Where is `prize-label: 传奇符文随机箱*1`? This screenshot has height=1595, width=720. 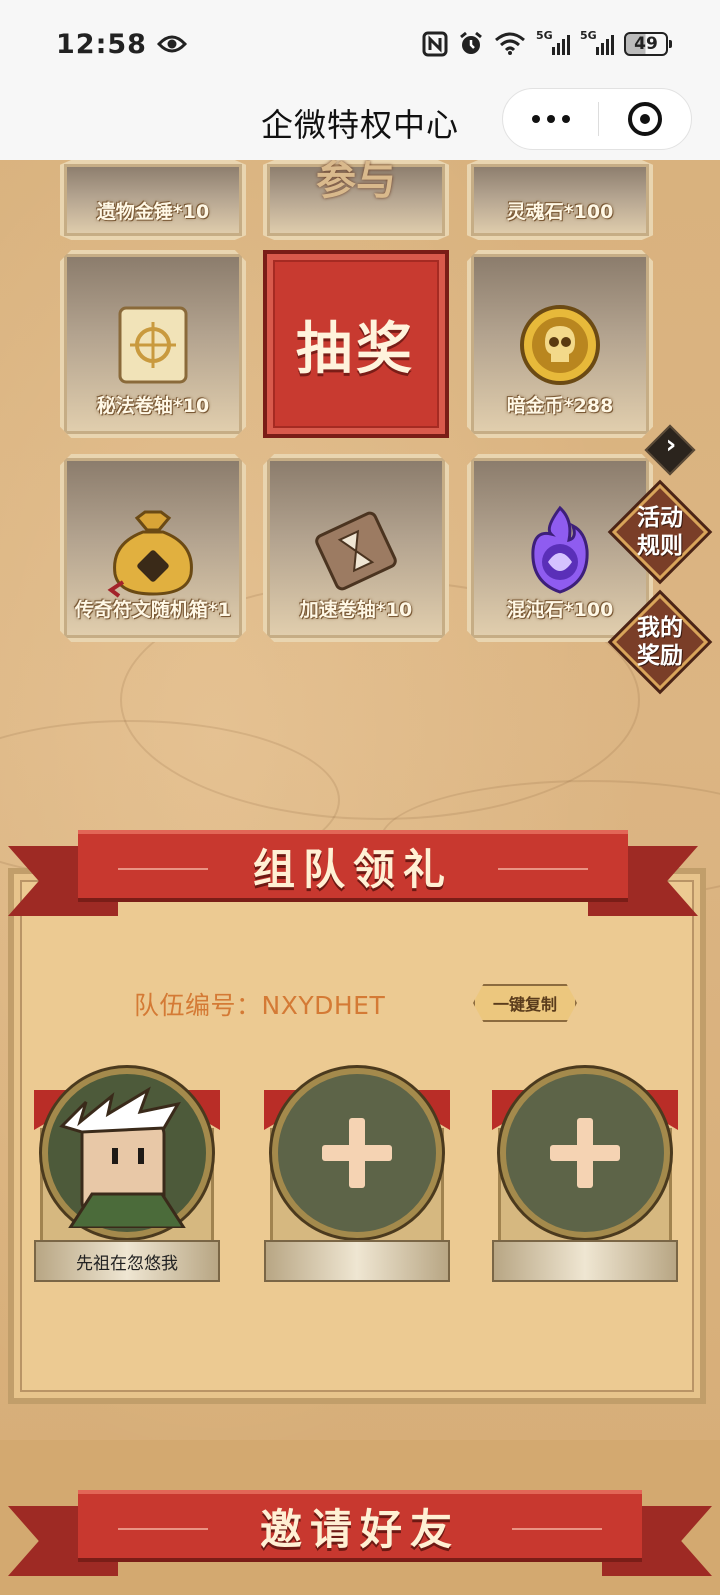
prize-label: 传奇符文随机箱*1 is located at coordinates (153, 610).